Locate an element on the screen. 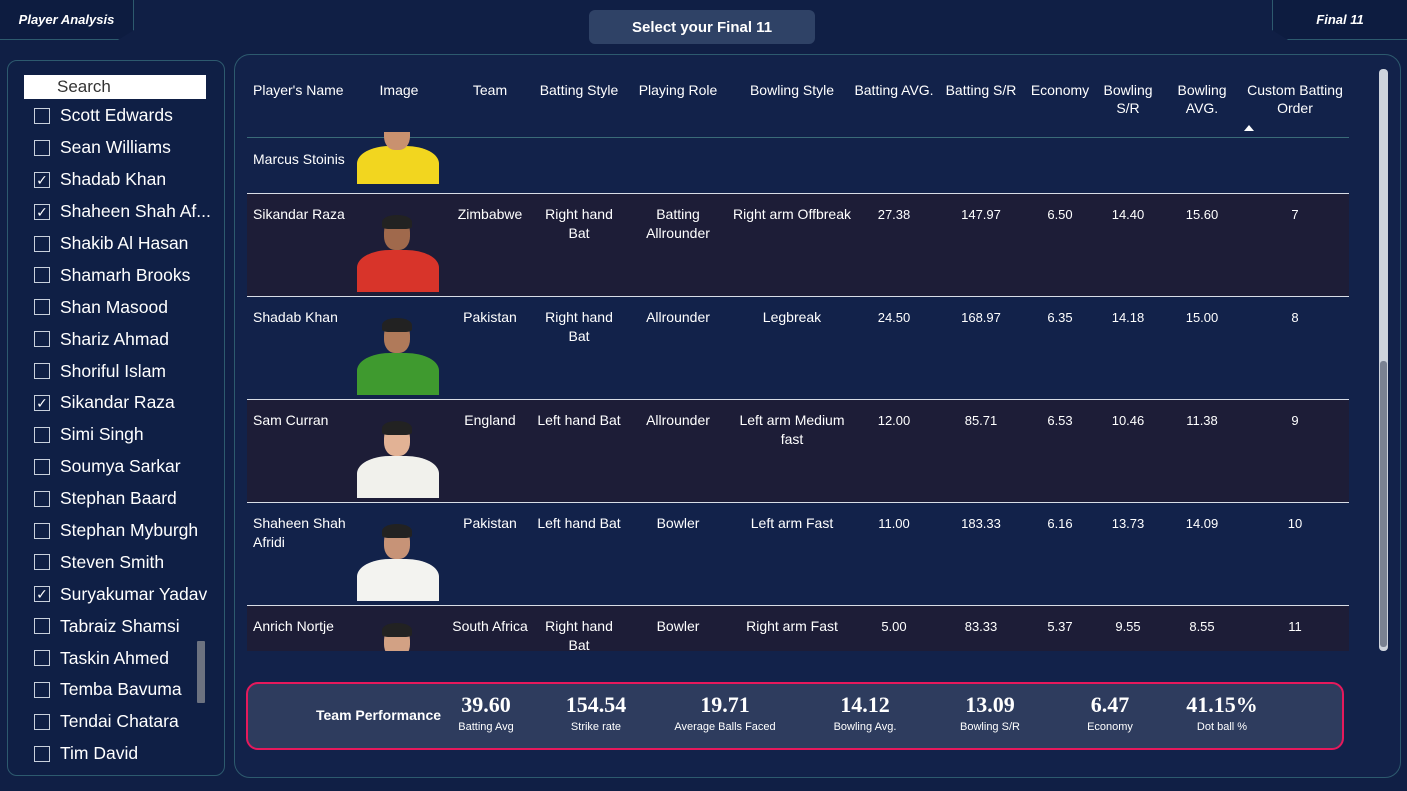 Image resolution: width=1407 pixels, height=791 pixels. column-header: Economy is located at coordinates (1060, 101).